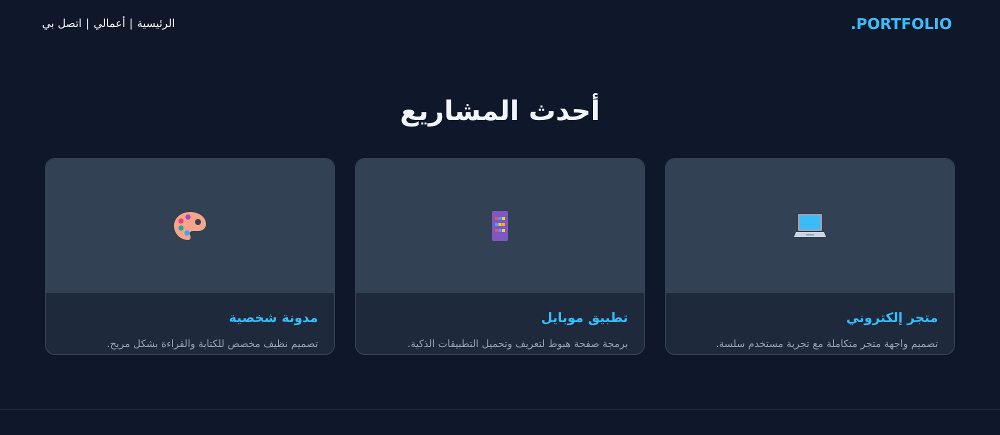 The width and height of the screenshot is (1000, 435). I want to click on project-description: تصميم واجهة متجر متكاملة مع تجربة مستخدم سلسة., so click(826, 345).